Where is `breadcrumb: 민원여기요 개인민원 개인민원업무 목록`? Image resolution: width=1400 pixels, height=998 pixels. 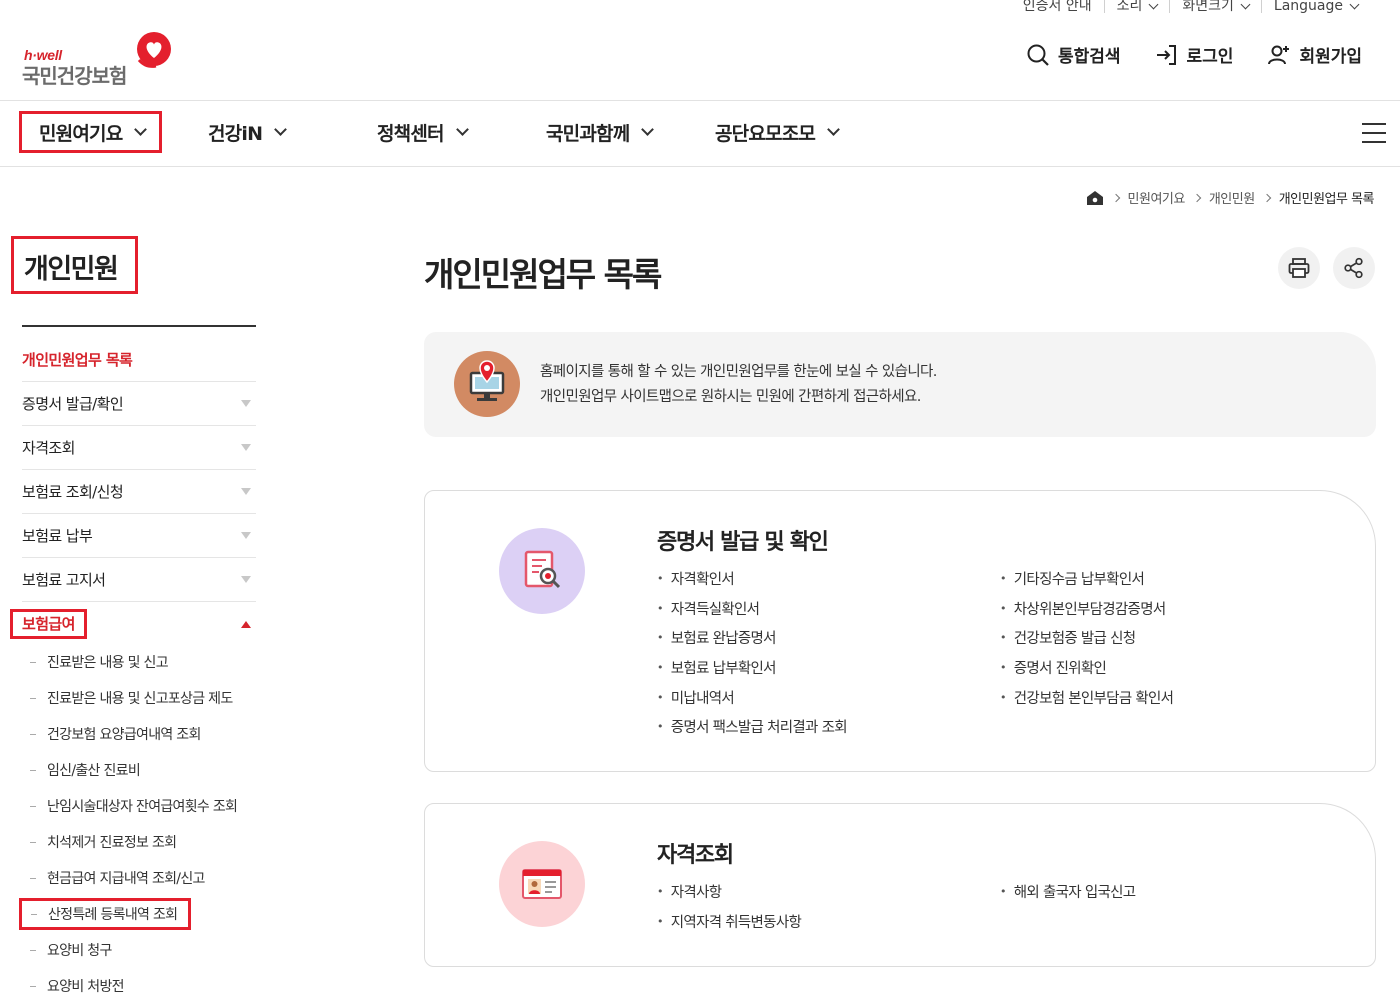 breadcrumb: 민원여기요 개인민원 개인민원업무 목록 is located at coordinates (1230, 197).